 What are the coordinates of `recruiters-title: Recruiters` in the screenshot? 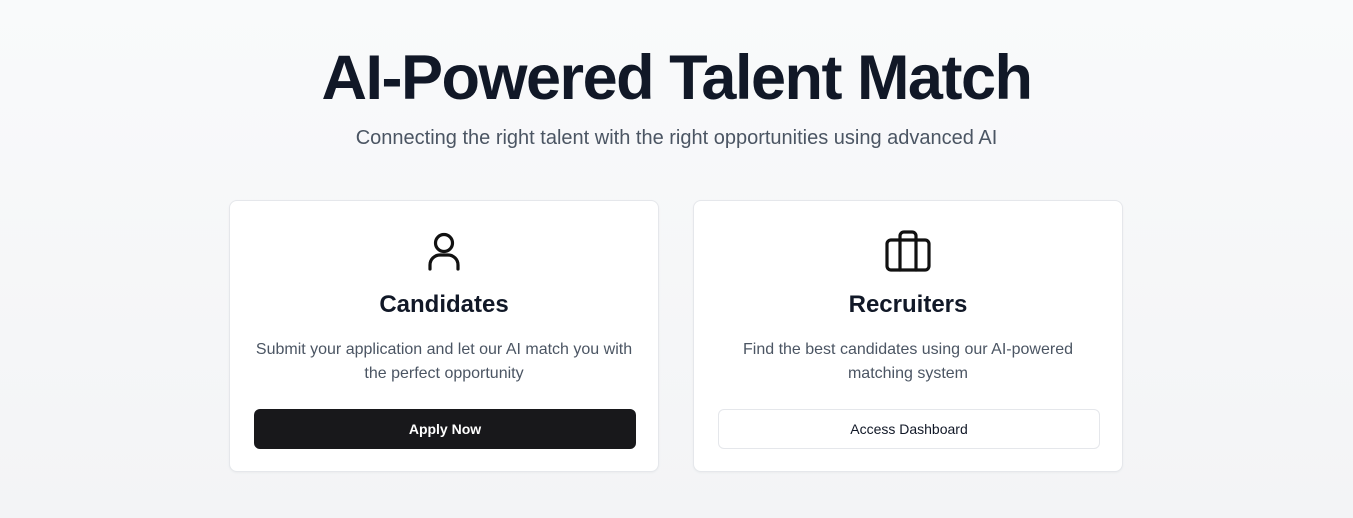 It's located at (908, 304).